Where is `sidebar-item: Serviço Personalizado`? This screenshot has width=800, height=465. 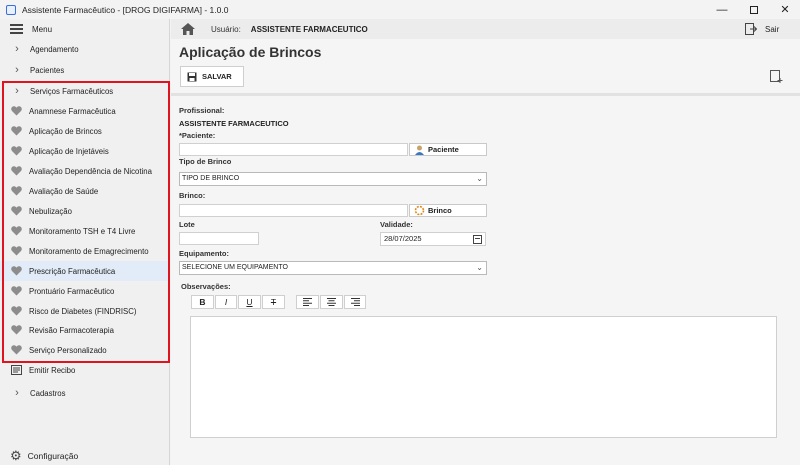
sidebar-item: Serviço Personalizado is located at coordinates (85, 350).